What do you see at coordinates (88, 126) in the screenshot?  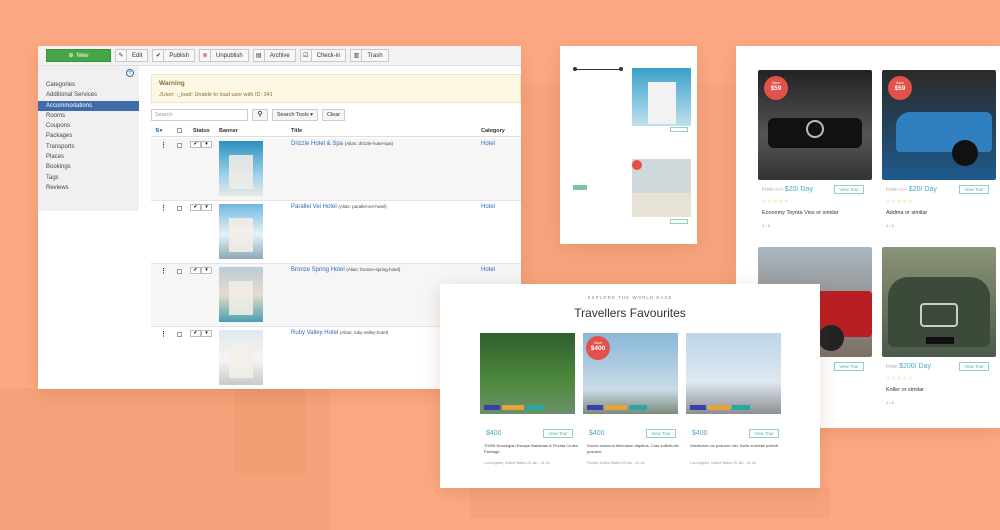 I see `sidebar-item: Coupons` at bounding box center [88, 126].